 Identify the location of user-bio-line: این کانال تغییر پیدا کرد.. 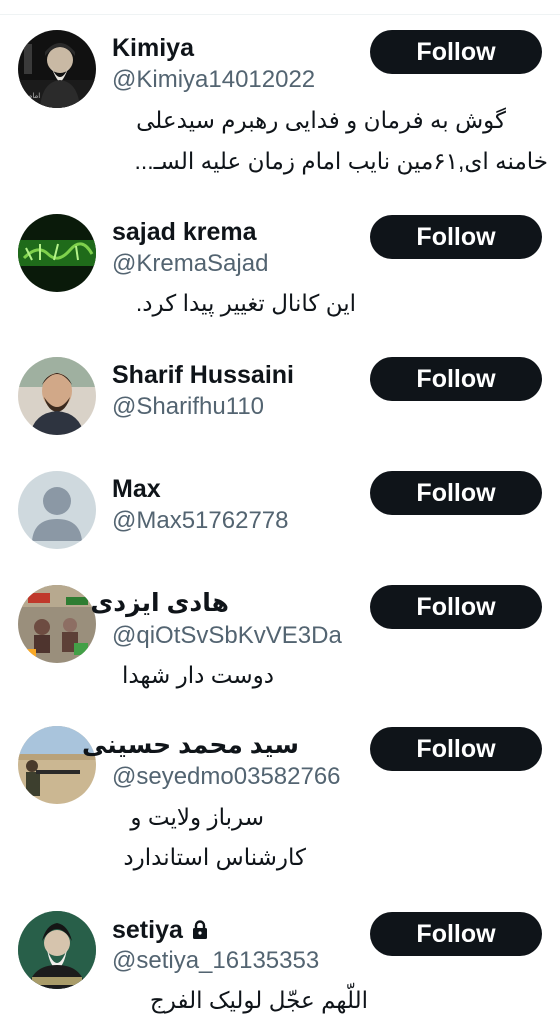
(245, 303).